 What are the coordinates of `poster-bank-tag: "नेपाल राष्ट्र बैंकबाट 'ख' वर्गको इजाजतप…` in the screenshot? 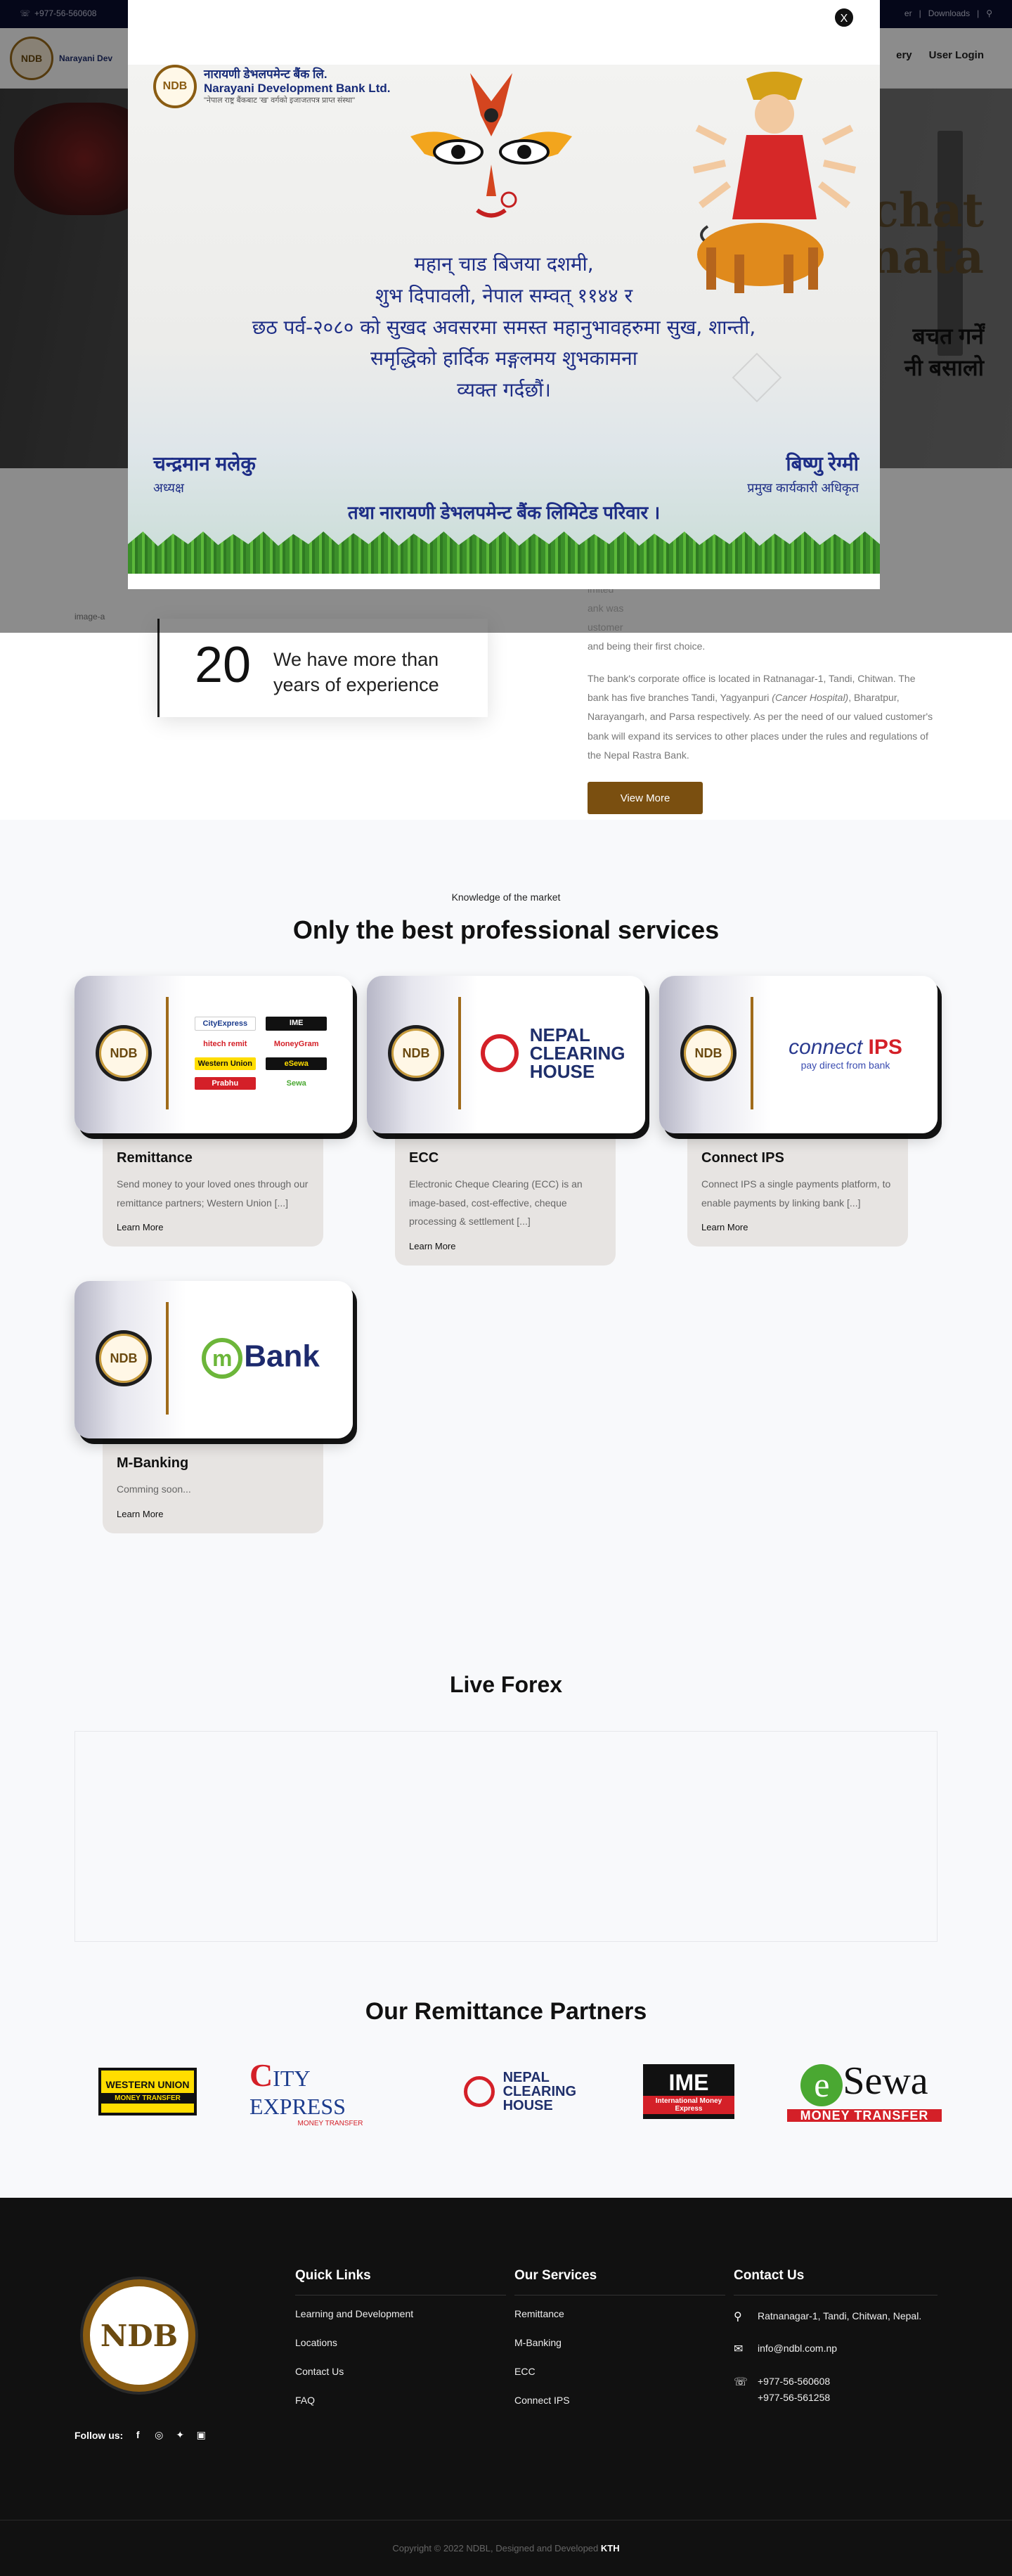 It's located at (280, 100).